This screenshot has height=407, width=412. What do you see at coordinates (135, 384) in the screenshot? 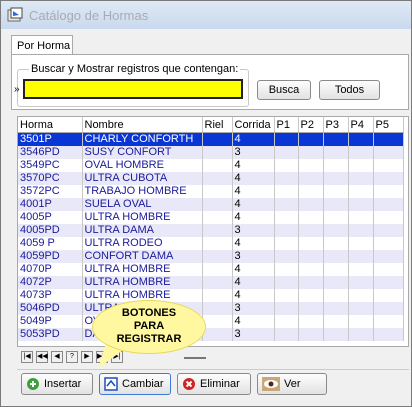
I see `change-button: Cambiar` at bounding box center [135, 384].